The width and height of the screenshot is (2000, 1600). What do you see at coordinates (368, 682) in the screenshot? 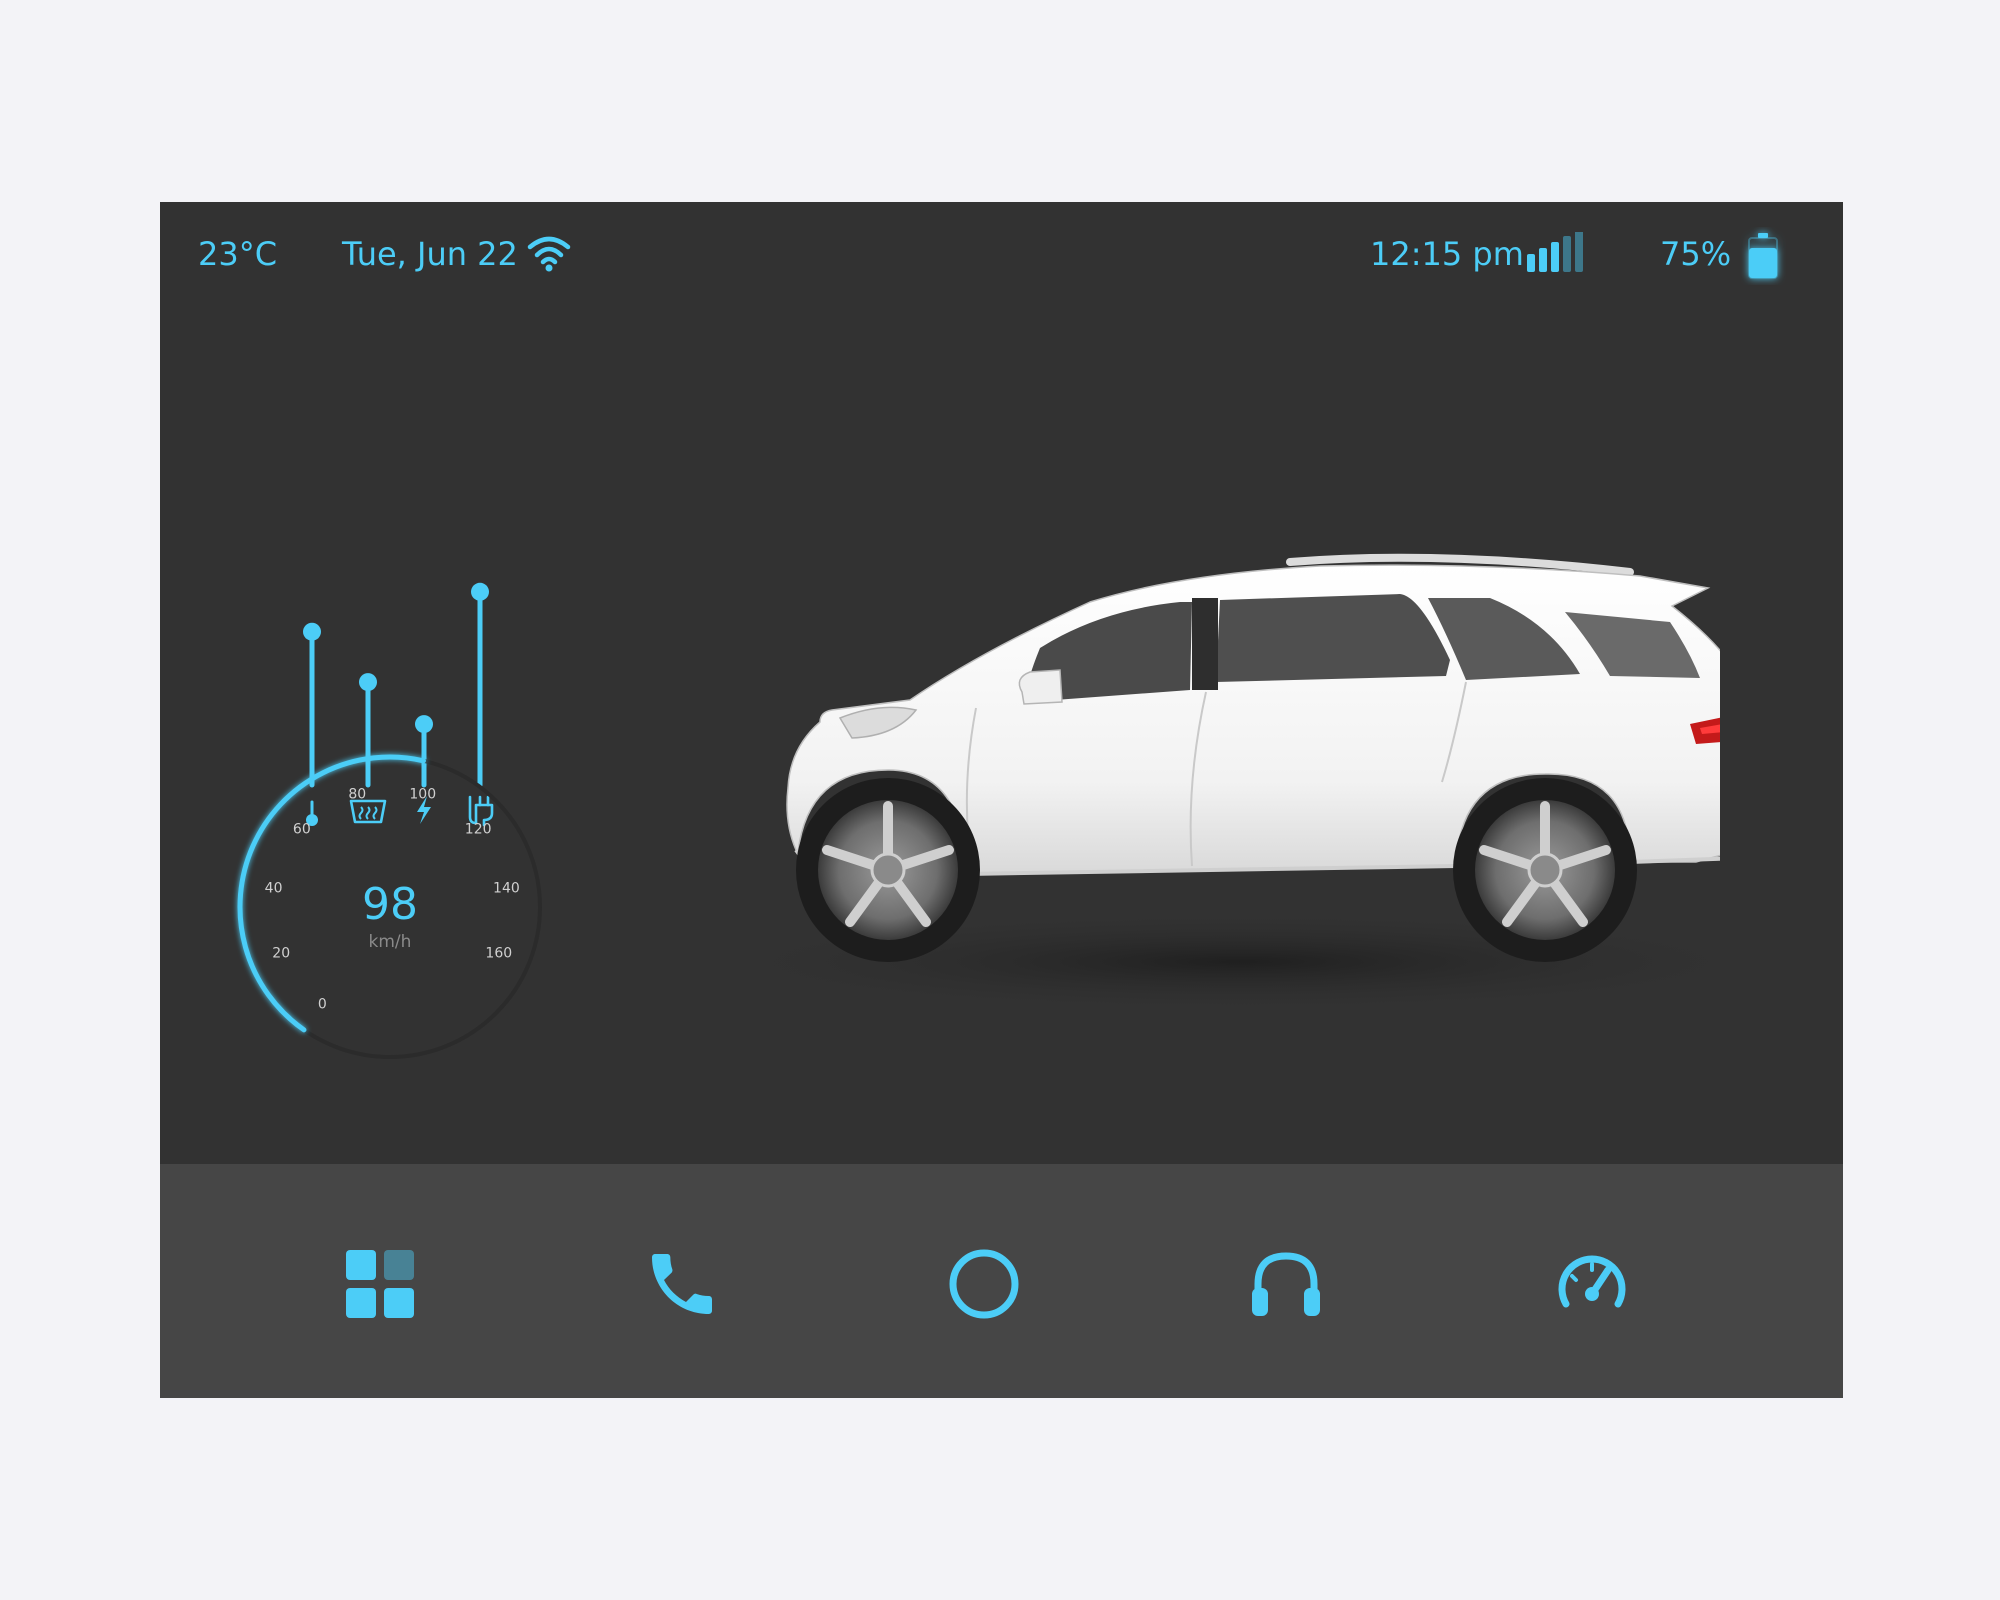
I see `slider-handle-rear-defrost` at bounding box center [368, 682].